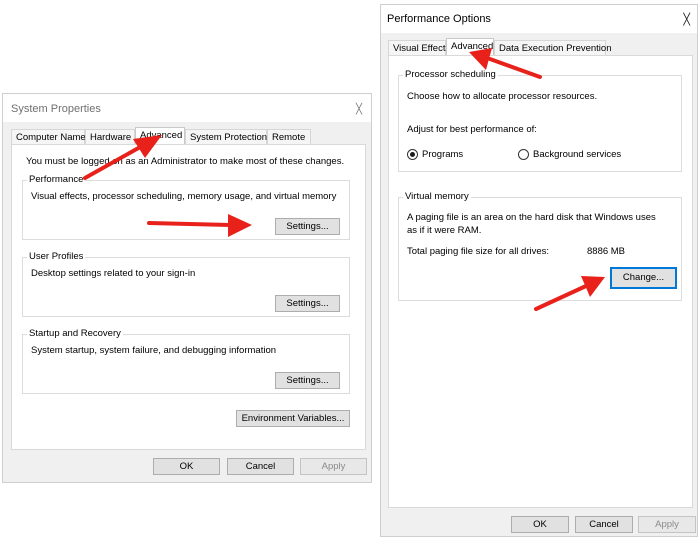 The height and width of the screenshot is (537, 700). I want to click on arrow-to-perf-advanced-tab, so click(505, 63).